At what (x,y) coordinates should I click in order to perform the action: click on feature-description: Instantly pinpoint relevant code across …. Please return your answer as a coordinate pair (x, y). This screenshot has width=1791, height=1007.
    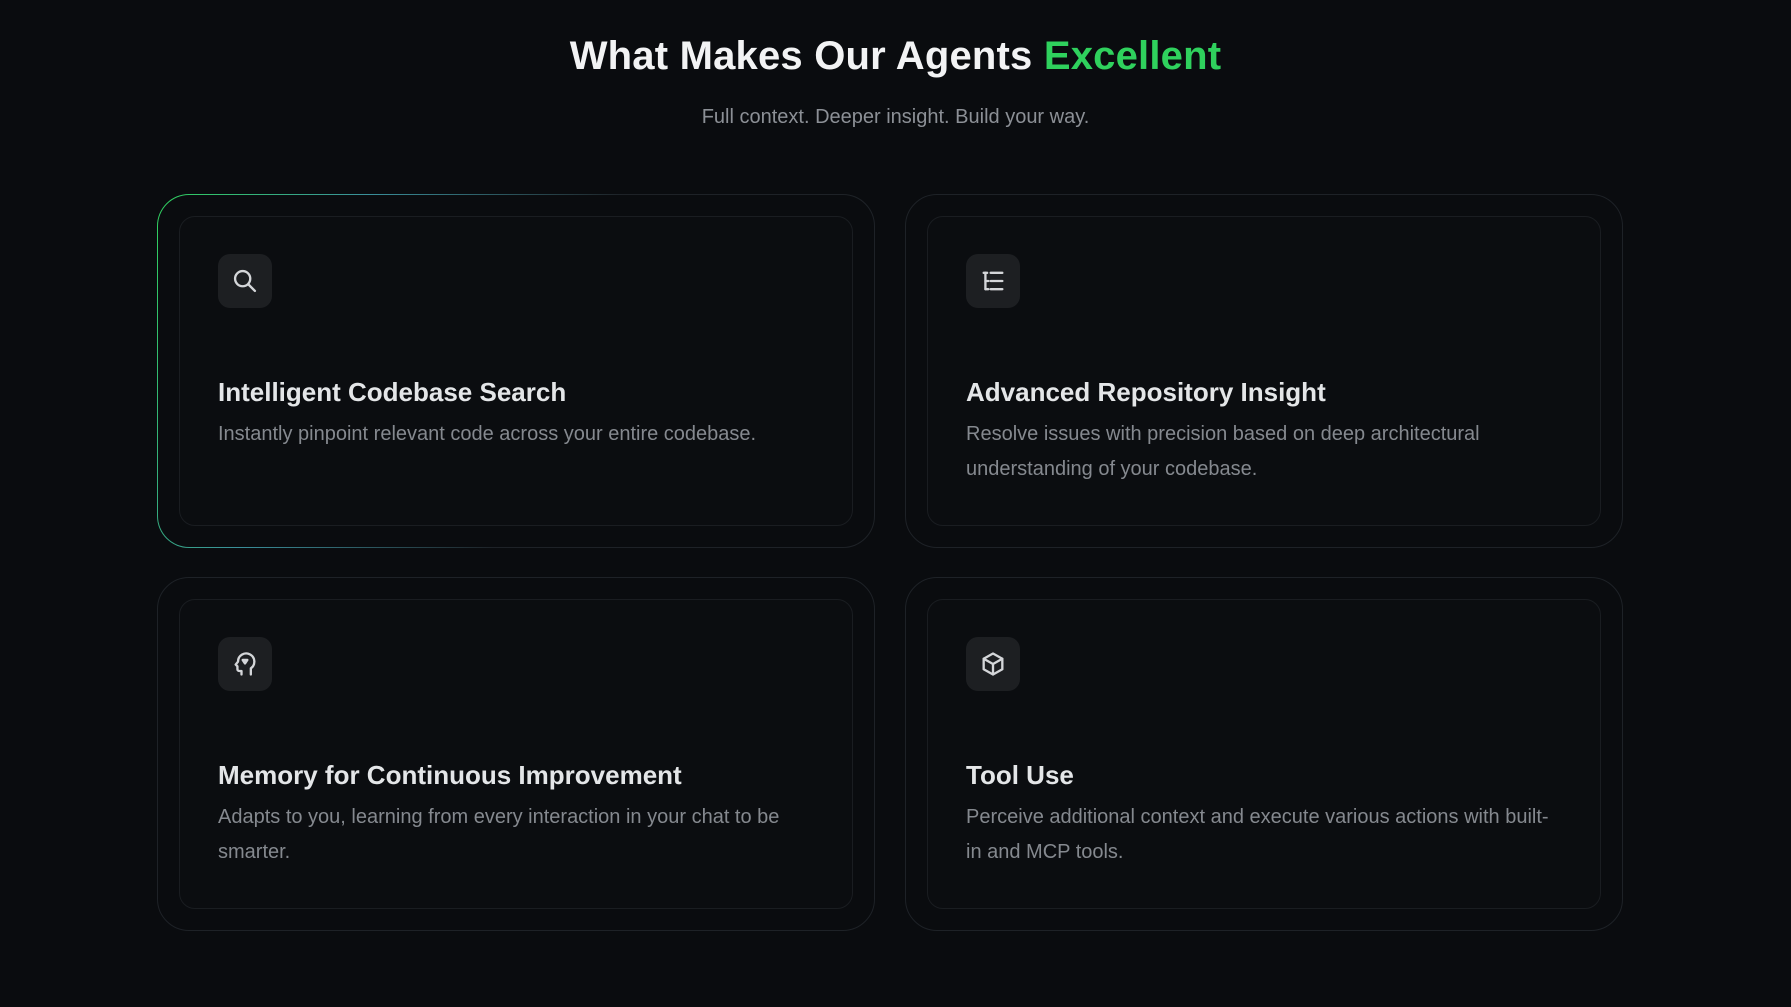
    Looking at the image, I should click on (487, 434).